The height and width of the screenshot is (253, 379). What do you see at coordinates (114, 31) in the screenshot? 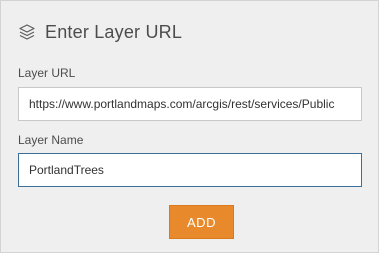
I see `panel-title: Enter Layer URL` at bounding box center [114, 31].